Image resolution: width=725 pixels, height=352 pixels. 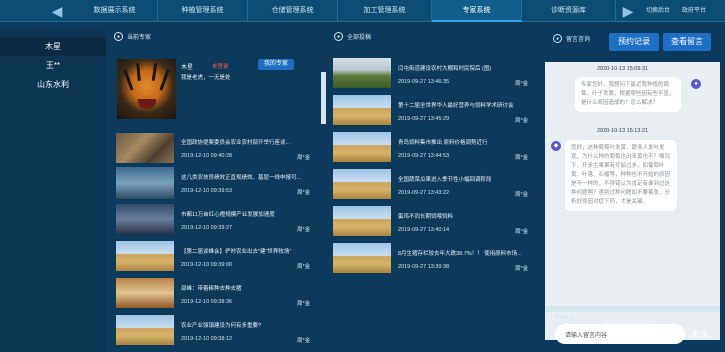 What do you see at coordinates (207, 156) in the screenshot?
I see `expert-item-time: 2019-12-10 09:40:28` at bounding box center [207, 156].